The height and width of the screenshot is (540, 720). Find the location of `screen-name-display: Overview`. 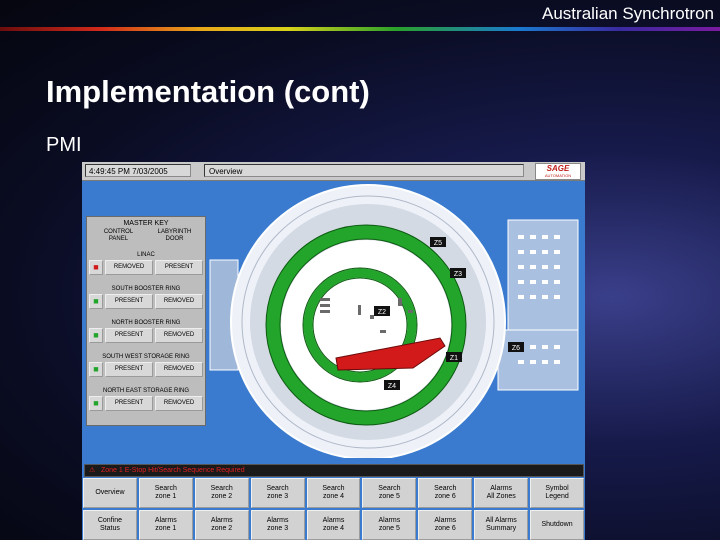

screen-name-display: Overview is located at coordinates (364, 170).